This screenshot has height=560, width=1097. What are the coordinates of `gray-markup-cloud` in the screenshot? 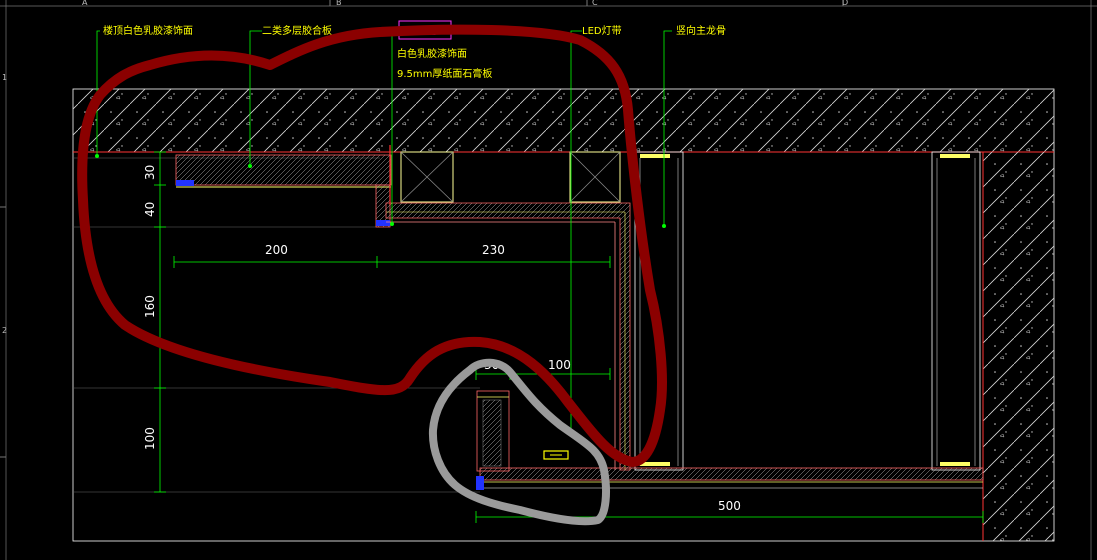 It's located at (519, 442).